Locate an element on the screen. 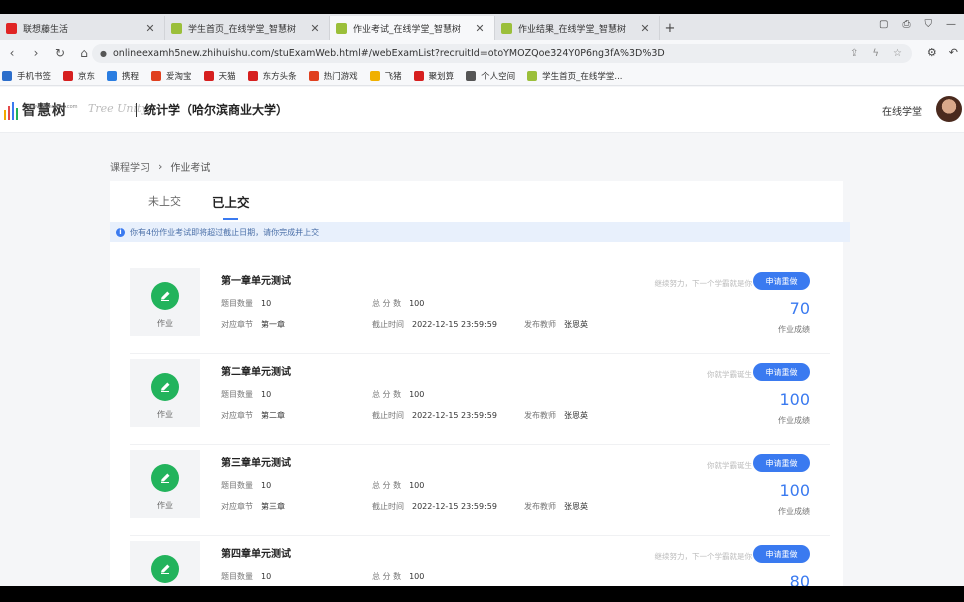 The height and width of the screenshot is (602, 964). bookmark-label: 天猫 is located at coordinates (227, 76).